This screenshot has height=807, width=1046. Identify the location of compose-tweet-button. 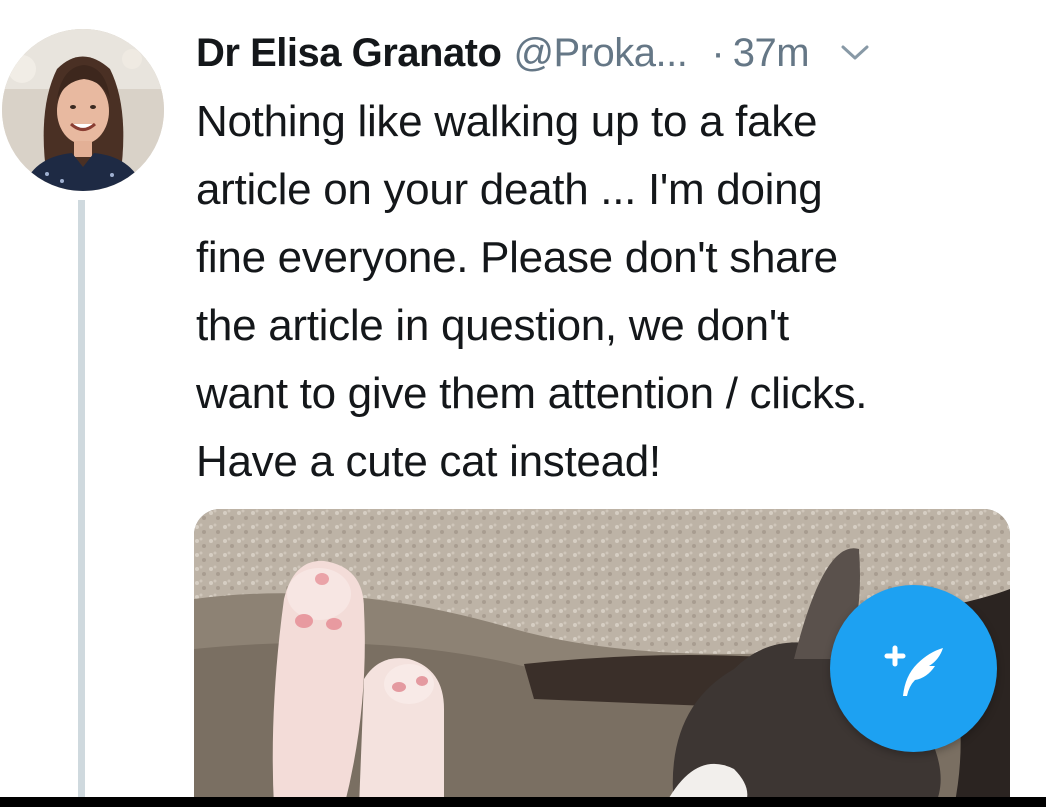
(913, 668).